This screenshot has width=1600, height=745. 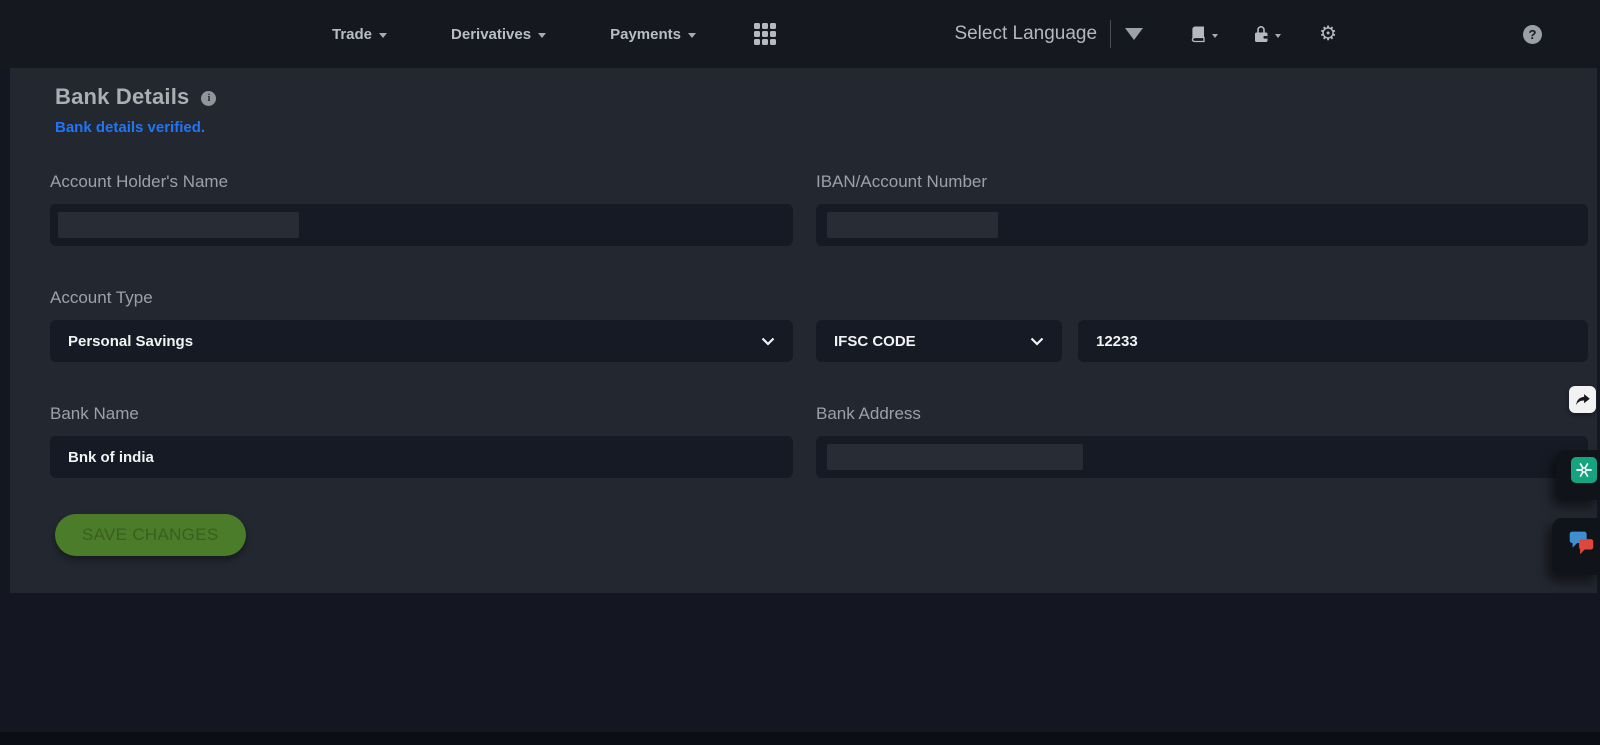 I want to click on bank-name-label: Bank Name, so click(x=94, y=413).